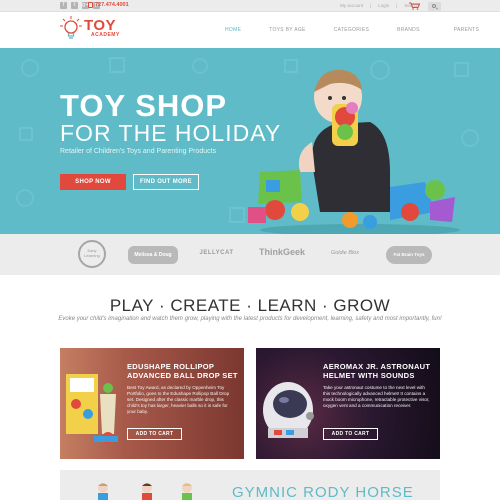 This screenshot has width=500, height=500. I want to click on facebook-icon: f, so click(63, 5).